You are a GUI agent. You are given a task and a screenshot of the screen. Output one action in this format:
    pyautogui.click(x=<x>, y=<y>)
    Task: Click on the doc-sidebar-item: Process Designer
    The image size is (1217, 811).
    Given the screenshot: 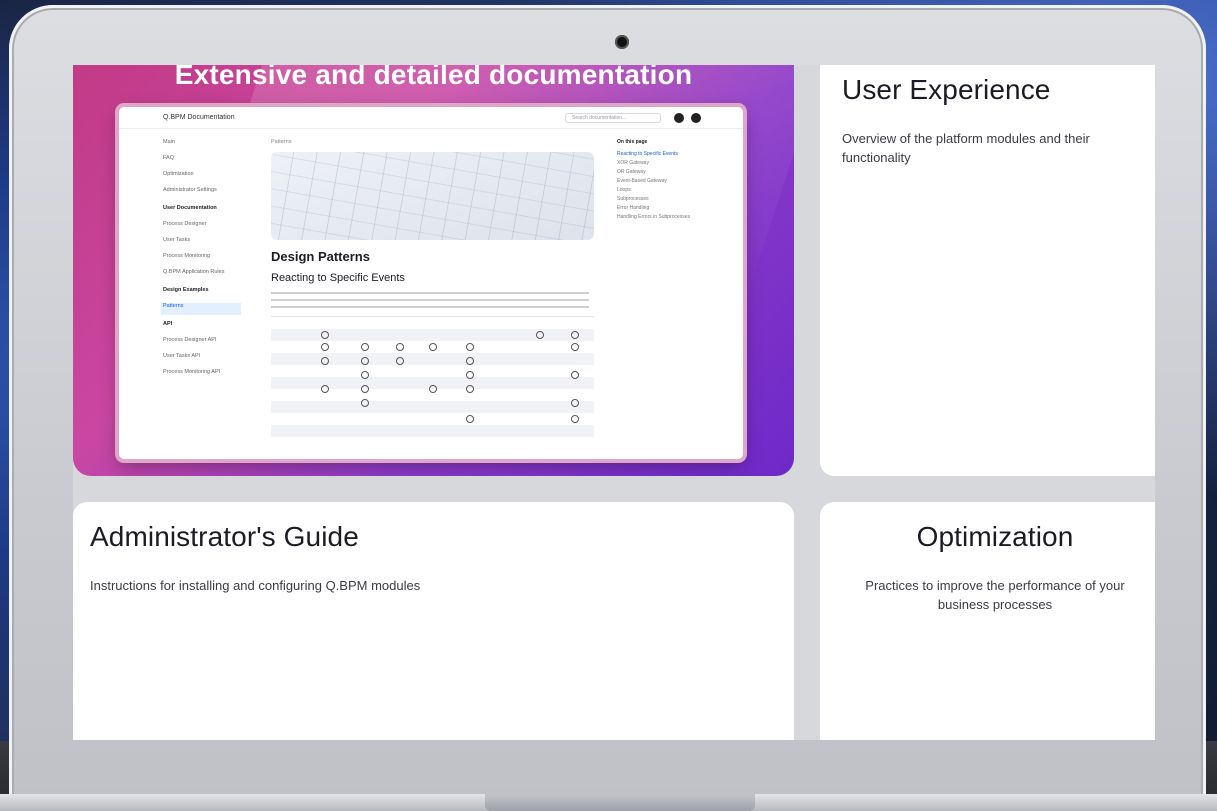 What is the action you would take?
    pyautogui.click(x=185, y=224)
    